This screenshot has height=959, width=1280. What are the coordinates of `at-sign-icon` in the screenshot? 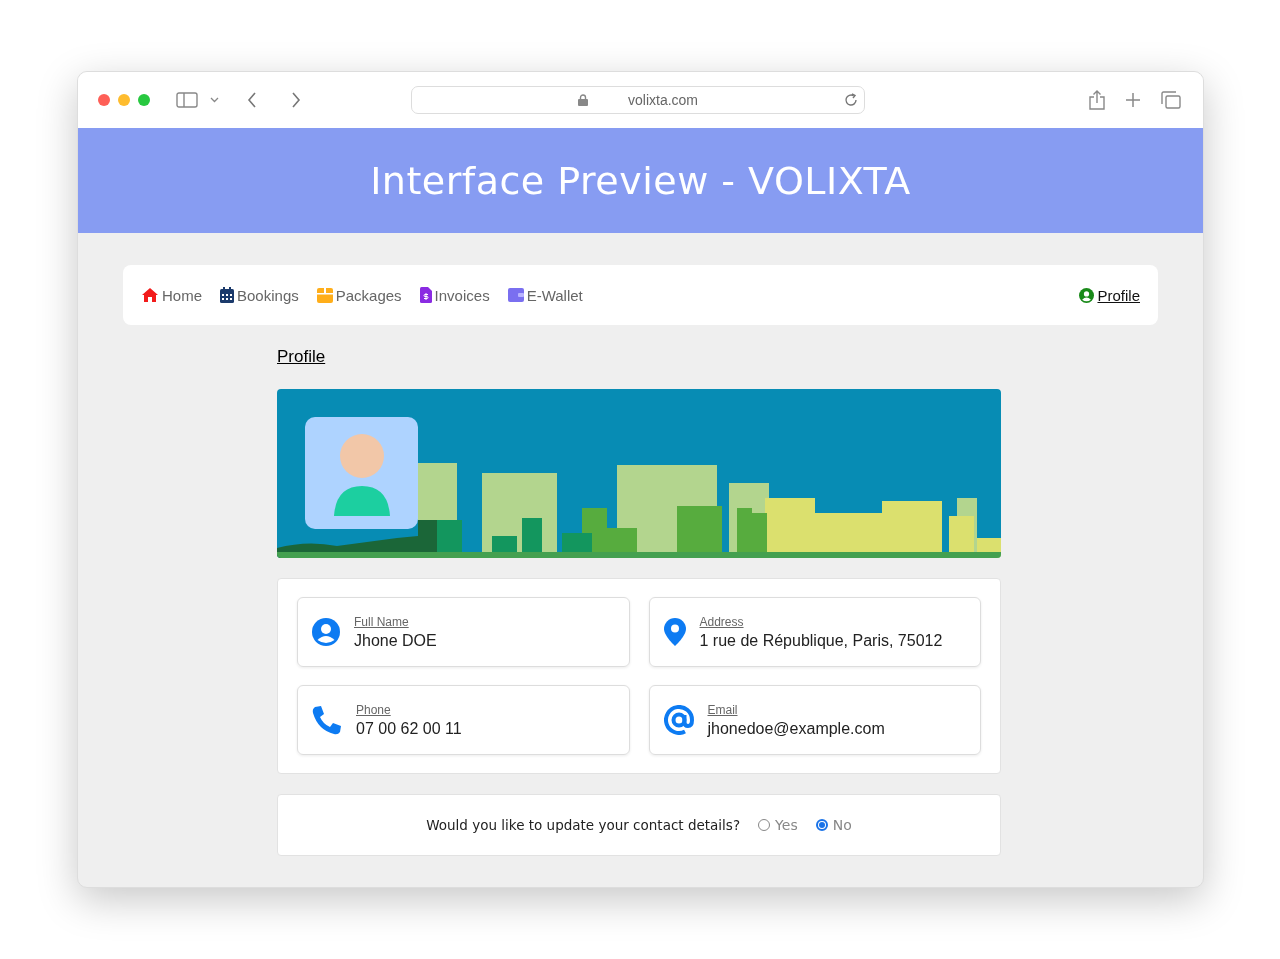 It's located at (678, 720).